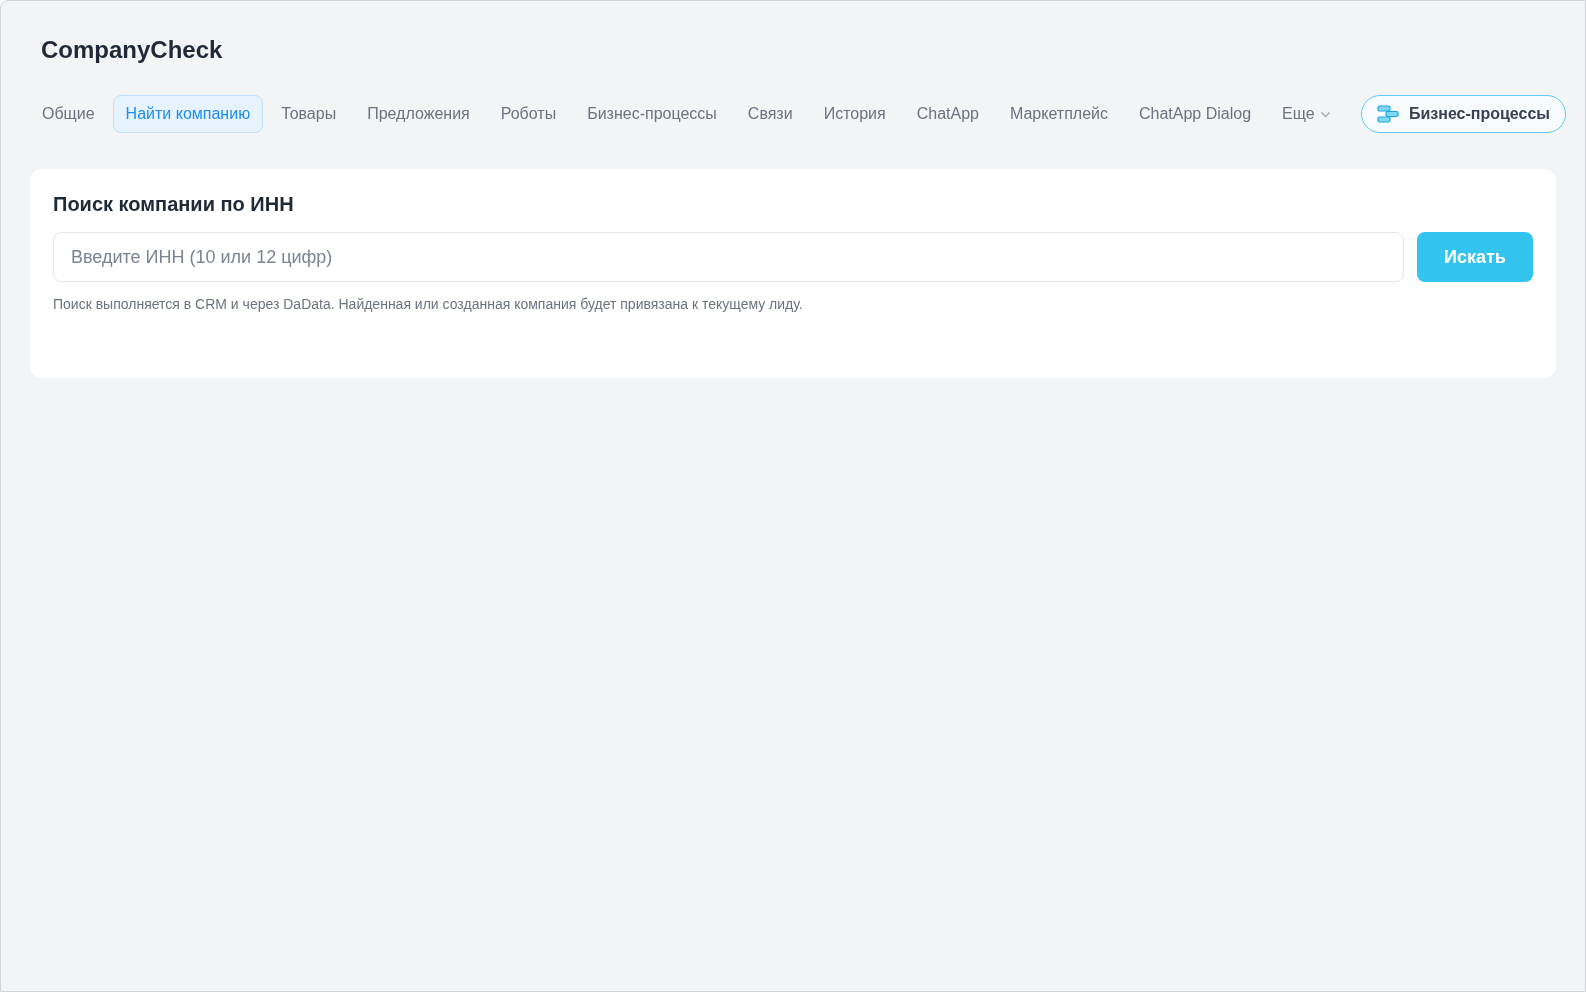 The image size is (1586, 992). I want to click on nav-tab: Общие, so click(68, 114).